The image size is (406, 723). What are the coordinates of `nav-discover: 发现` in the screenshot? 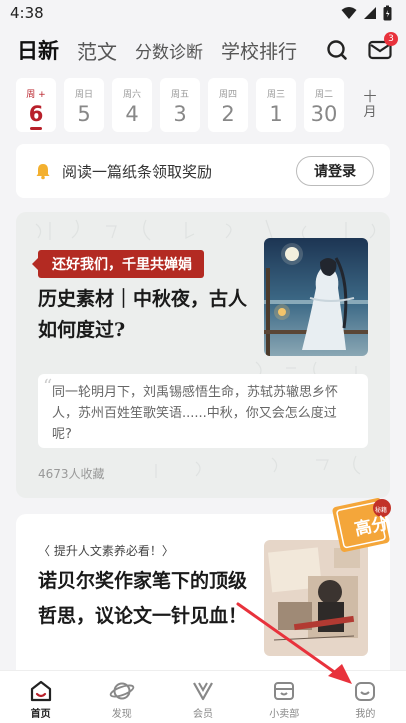 It's located at (121, 697).